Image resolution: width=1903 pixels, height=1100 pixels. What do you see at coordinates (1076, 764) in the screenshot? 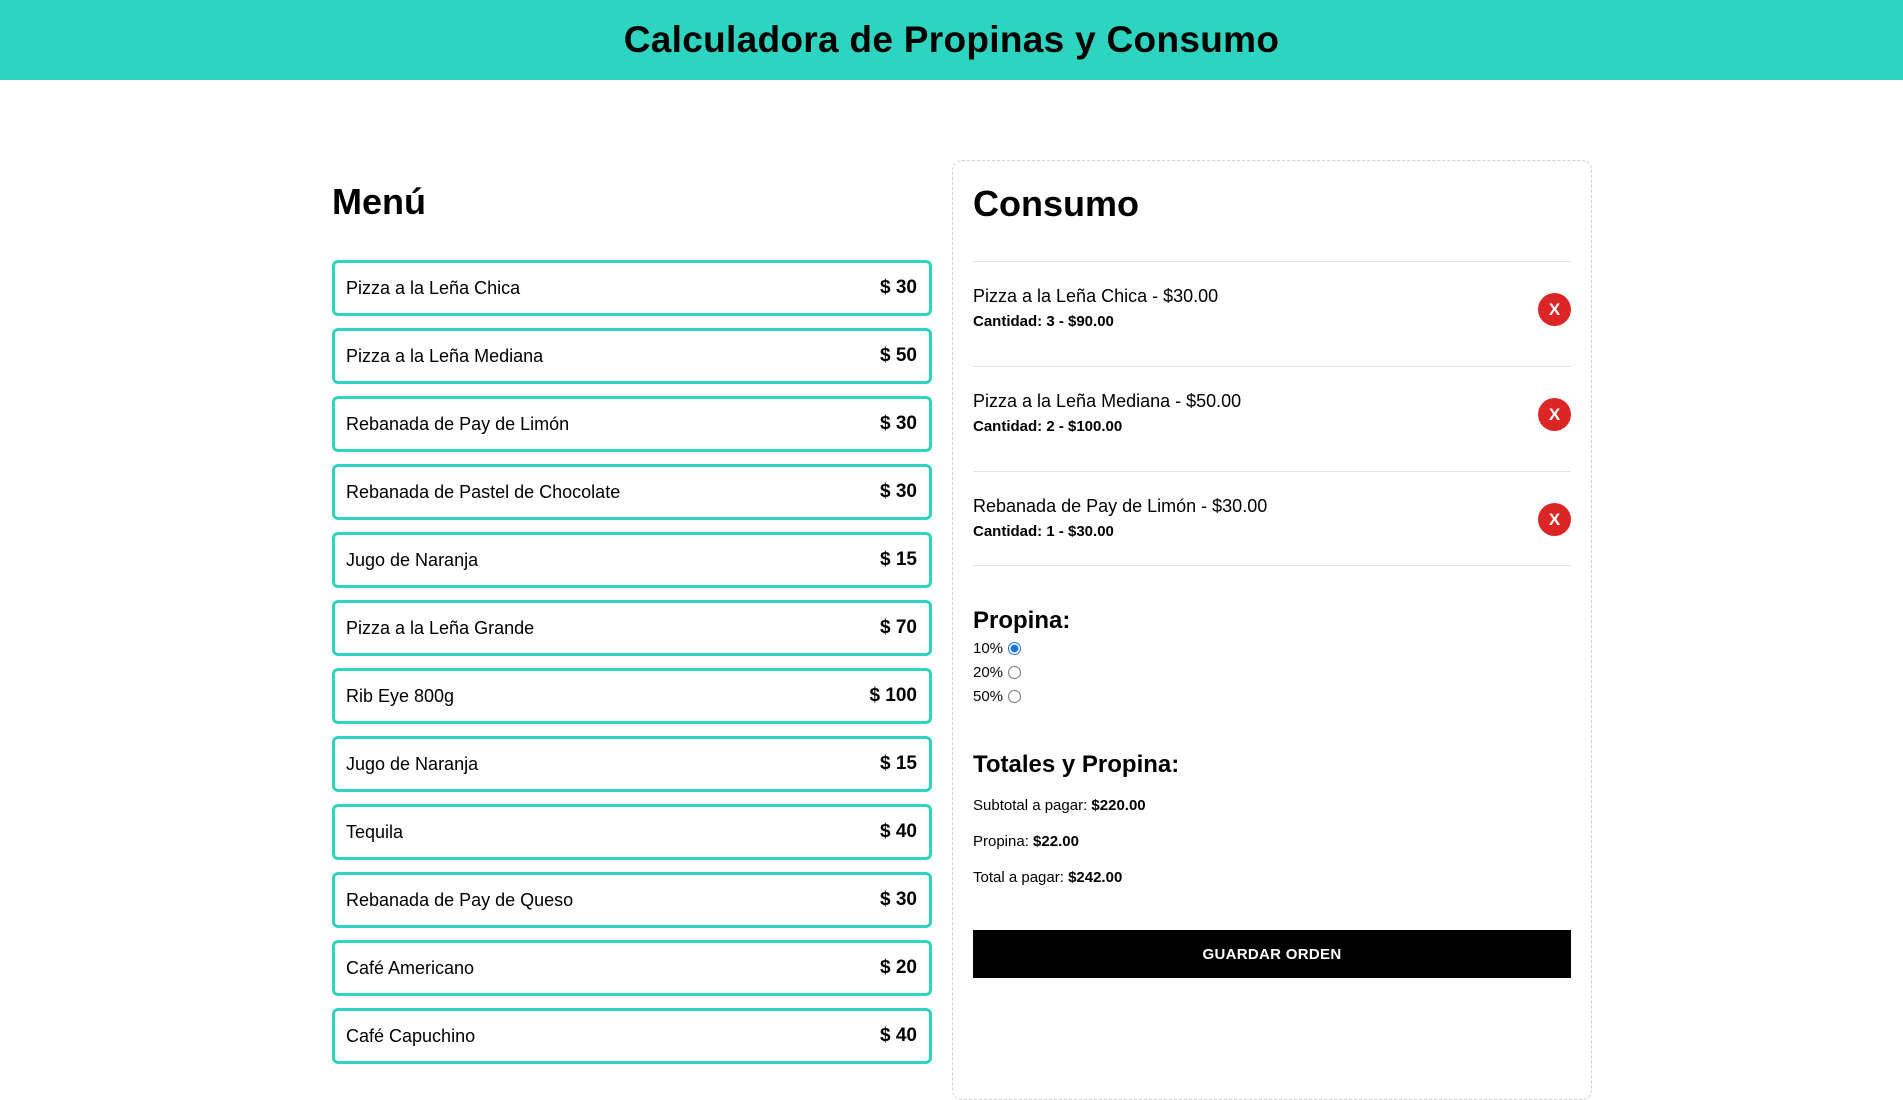
I see `totals-title: Totales y Propina:` at bounding box center [1076, 764].